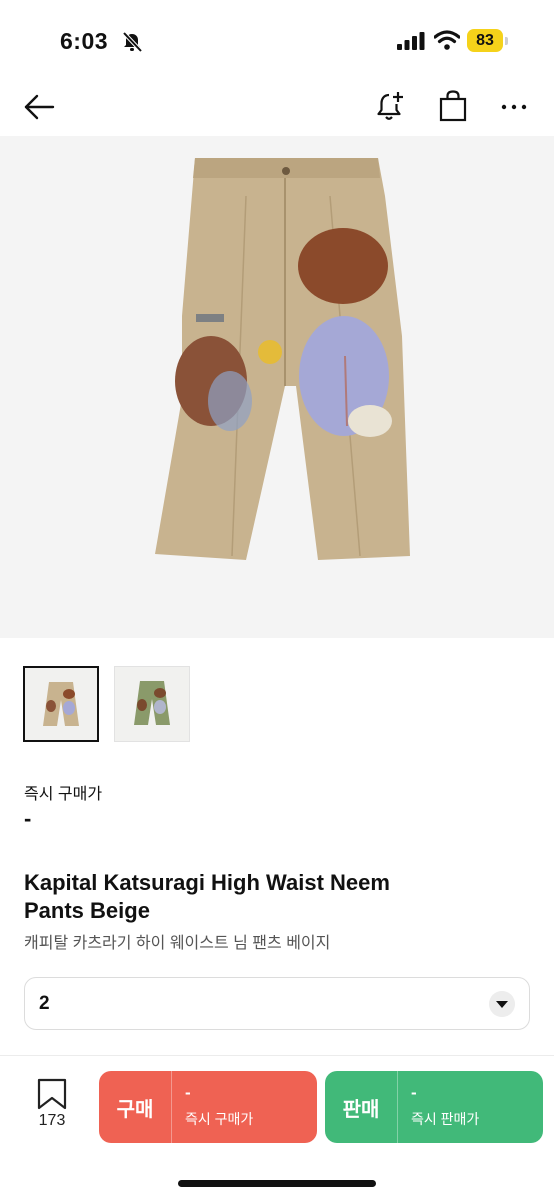 Image resolution: width=554 pixels, height=1200 pixels. Describe the element at coordinates (434, 1107) in the screenshot. I see `sell-button: 판매 - 즉시 판매가` at that location.